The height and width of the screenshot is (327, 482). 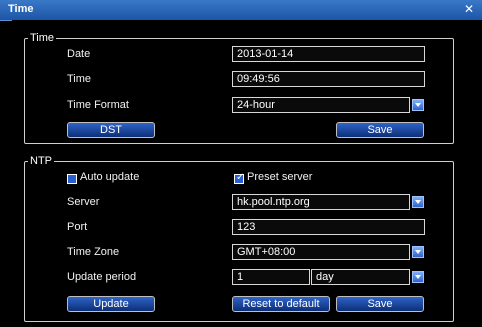 I want to click on time-label: Time, so click(x=79, y=79).